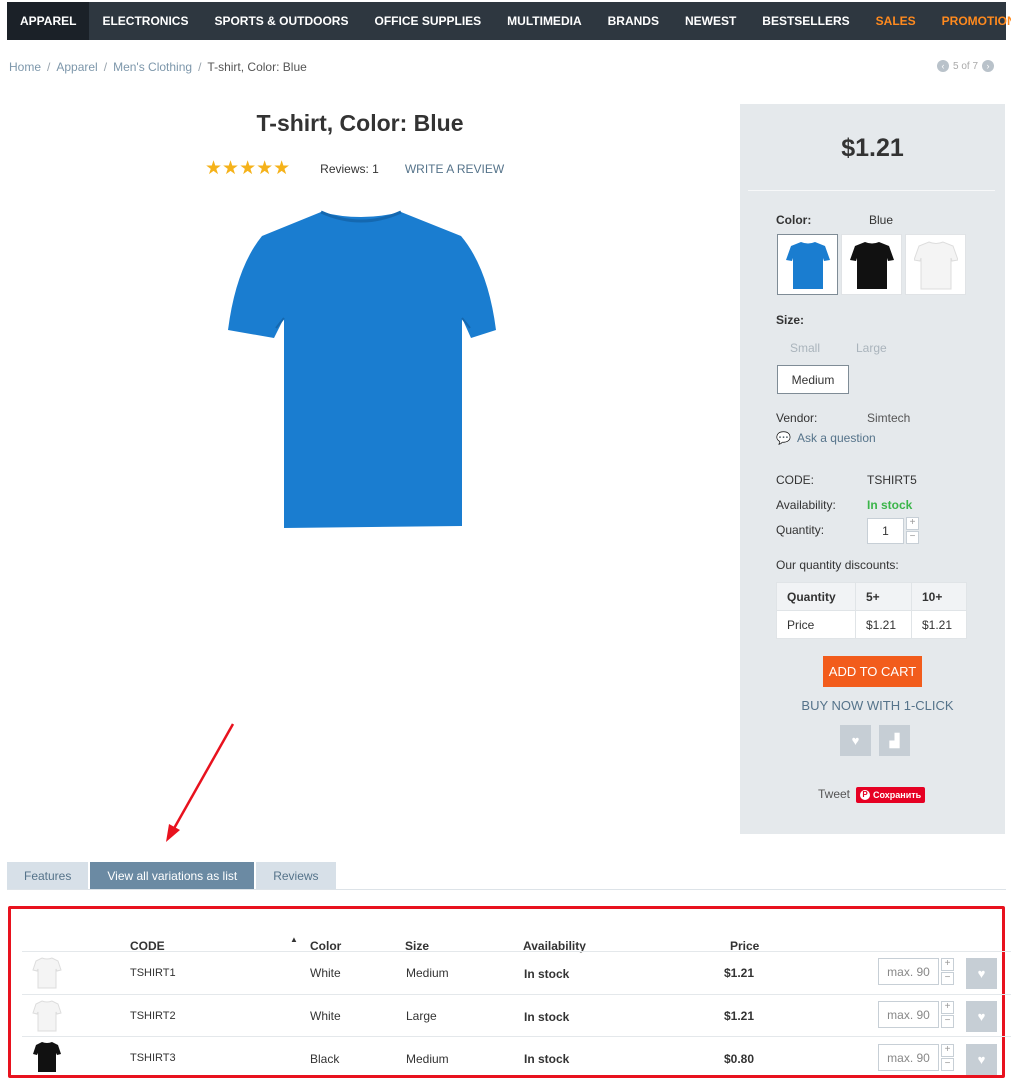 This screenshot has height=1079, width=1011. What do you see at coordinates (871, 190) in the screenshot?
I see `panel-divider` at bounding box center [871, 190].